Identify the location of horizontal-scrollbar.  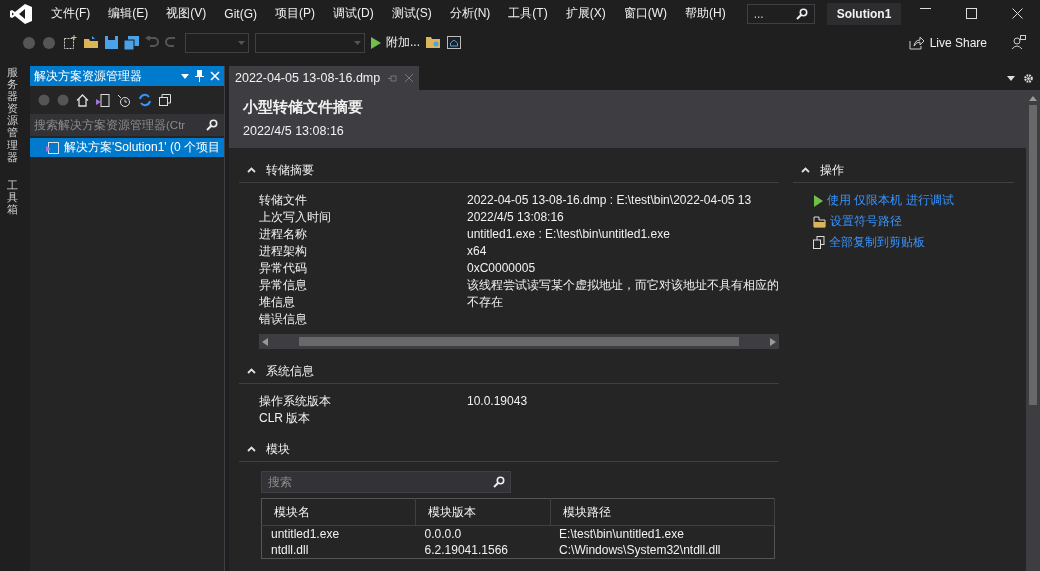
(519, 341).